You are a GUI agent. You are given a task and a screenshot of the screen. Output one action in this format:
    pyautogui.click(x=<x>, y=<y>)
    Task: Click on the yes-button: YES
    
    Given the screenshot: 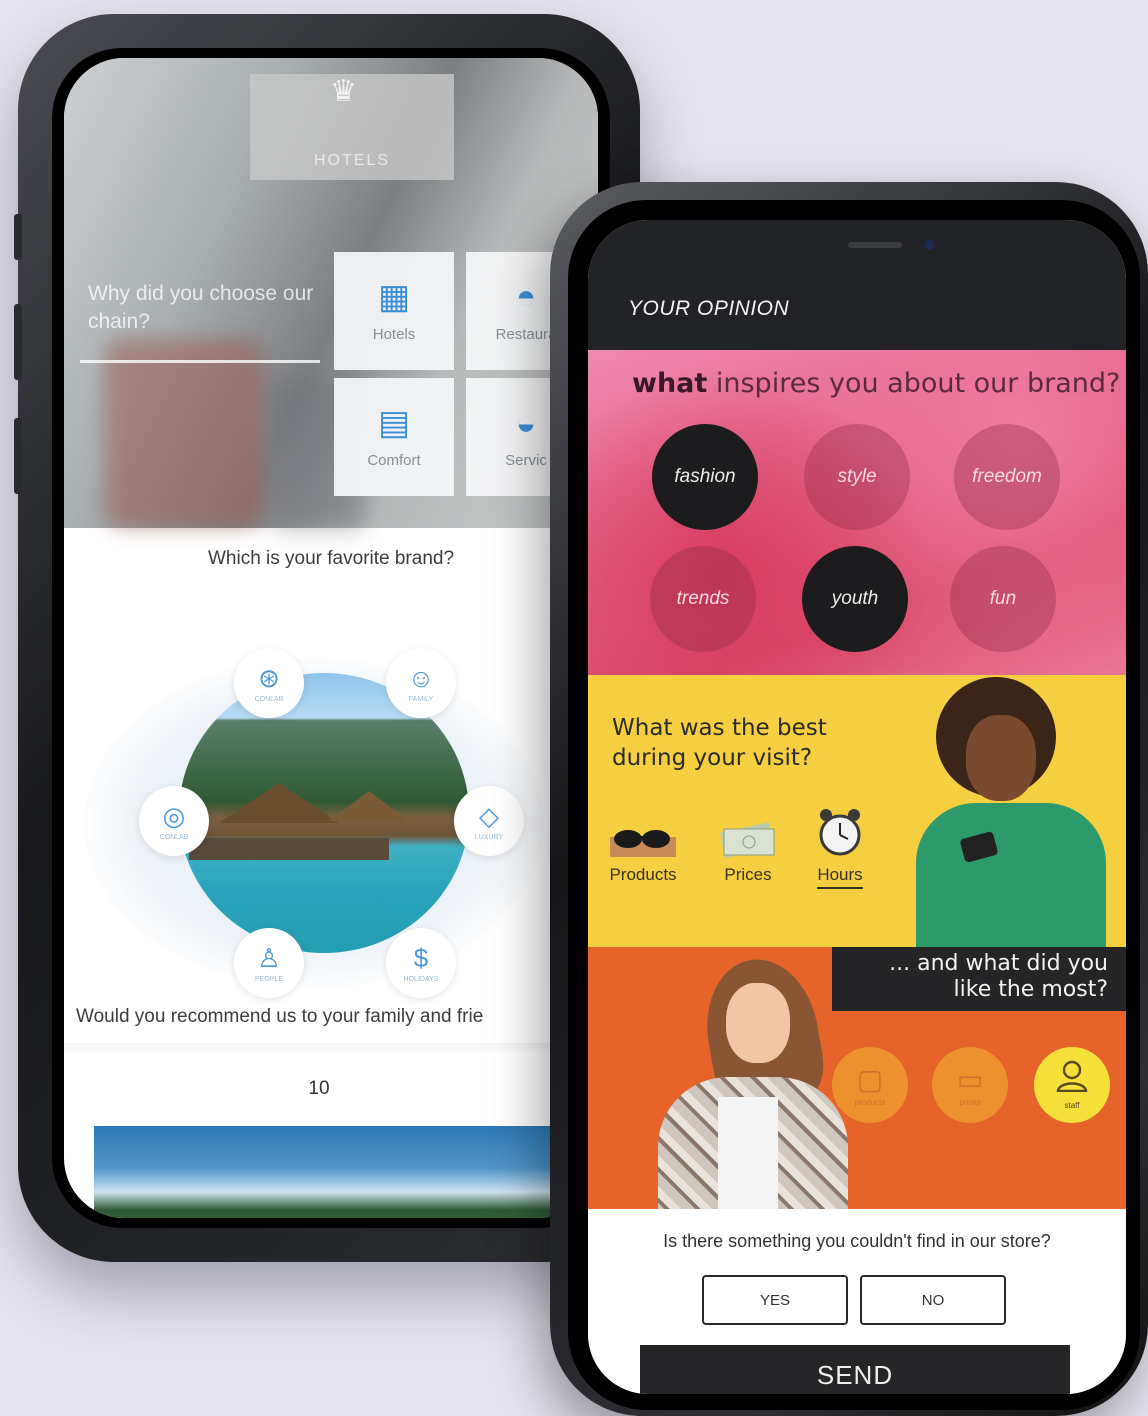 What is the action you would take?
    pyautogui.click(x=775, y=1300)
    